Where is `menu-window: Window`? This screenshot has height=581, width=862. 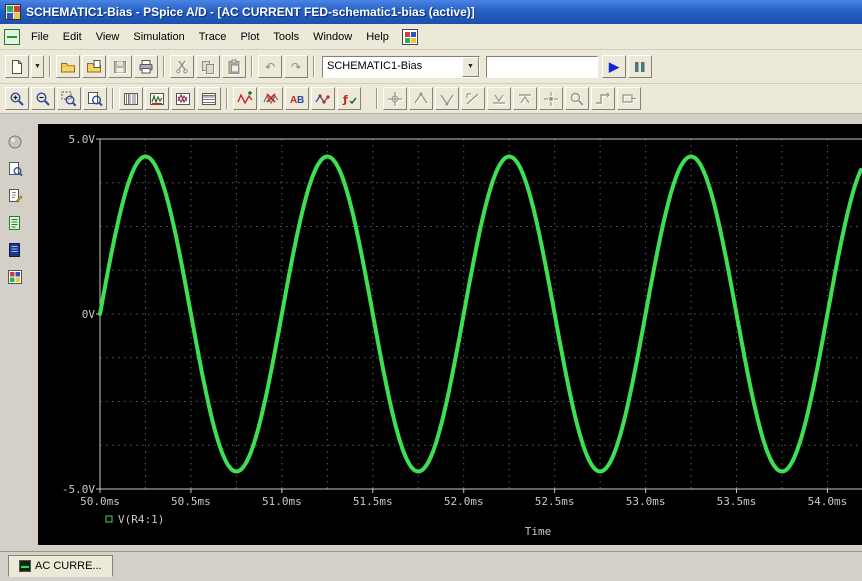
menu-window: Window is located at coordinates (332, 37).